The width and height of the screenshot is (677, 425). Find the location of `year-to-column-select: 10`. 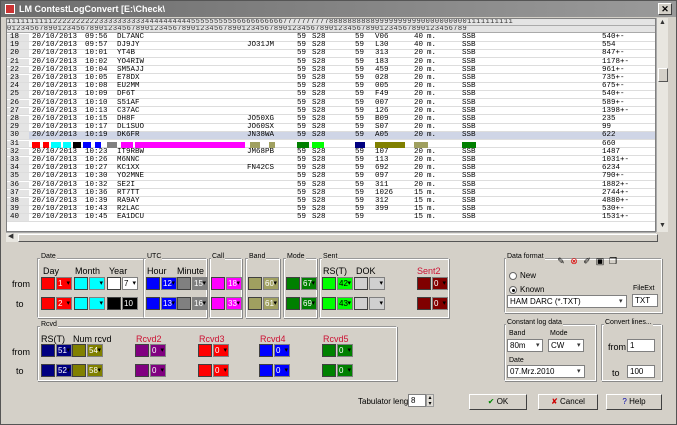

year-to-column-select: 10 is located at coordinates (130, 303).